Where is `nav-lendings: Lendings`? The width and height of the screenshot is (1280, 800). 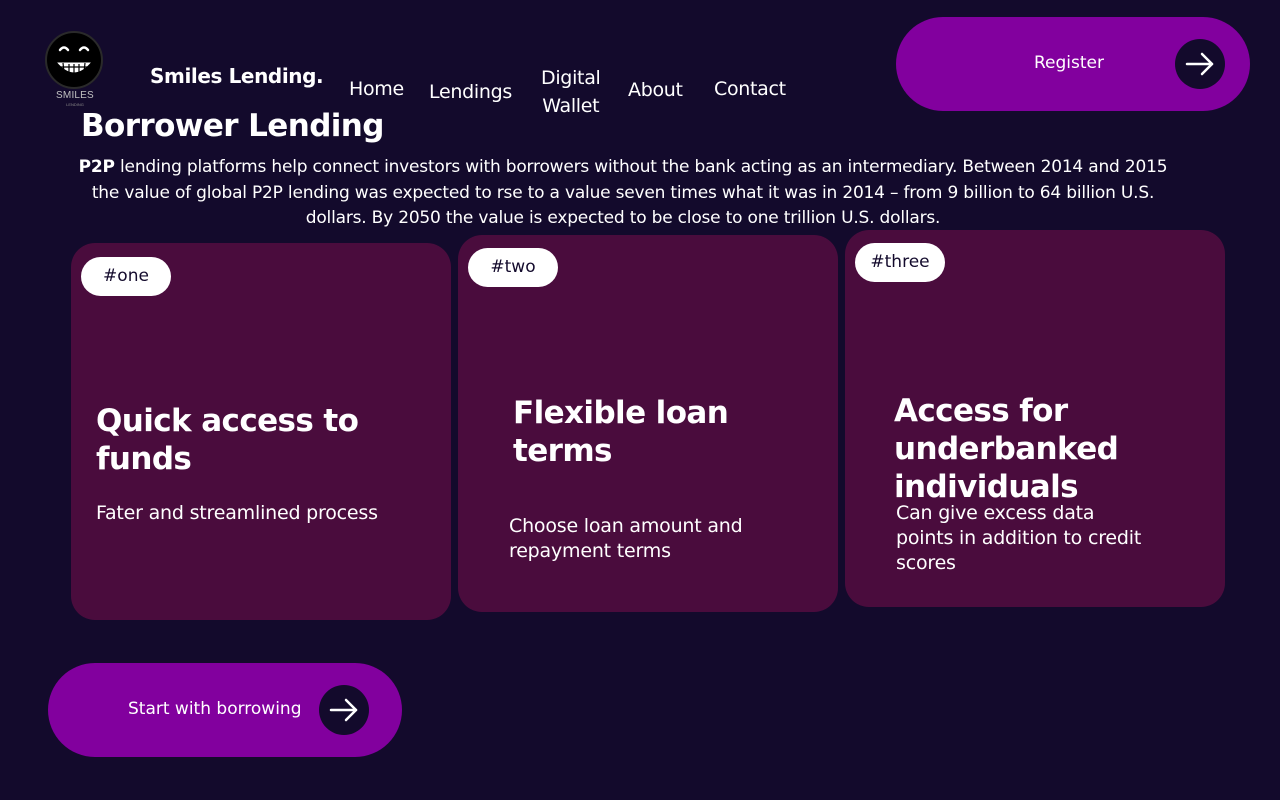 nav-lendings: Lendings is located at coordinates (470, 92).